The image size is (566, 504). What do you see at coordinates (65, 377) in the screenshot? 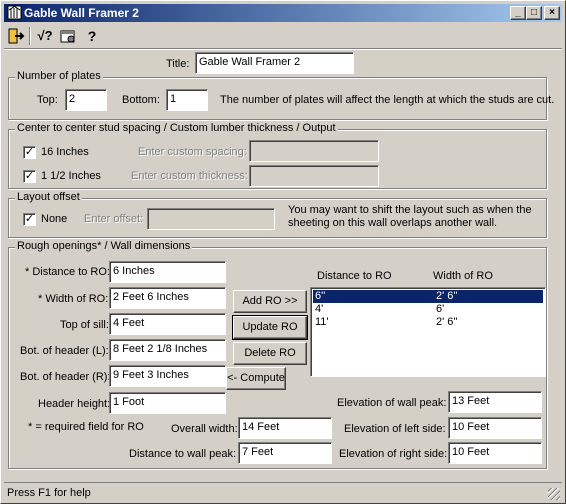
I see `header-right-label: Bot. of header (R):` at bounding box center [65, 377].